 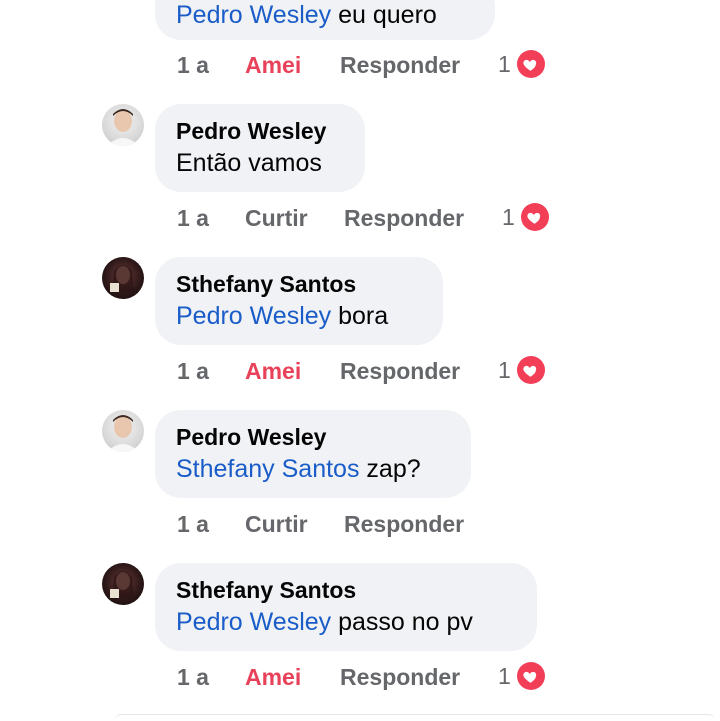 I want to click on comment-bubble: Pedro Wesley eu quero, so click(x=325, y=20).